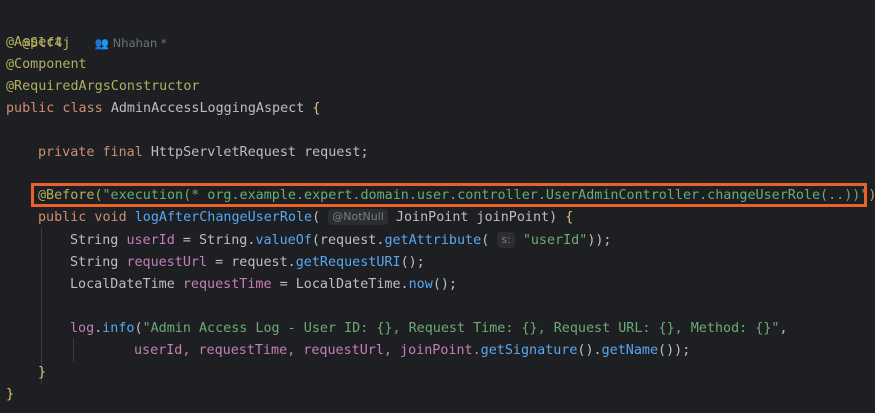 The width and height of the screenshot is (875, 413). Describe the element at coordinates (433, 240) in the screenshot. I see `method: getAttribute` at that location.